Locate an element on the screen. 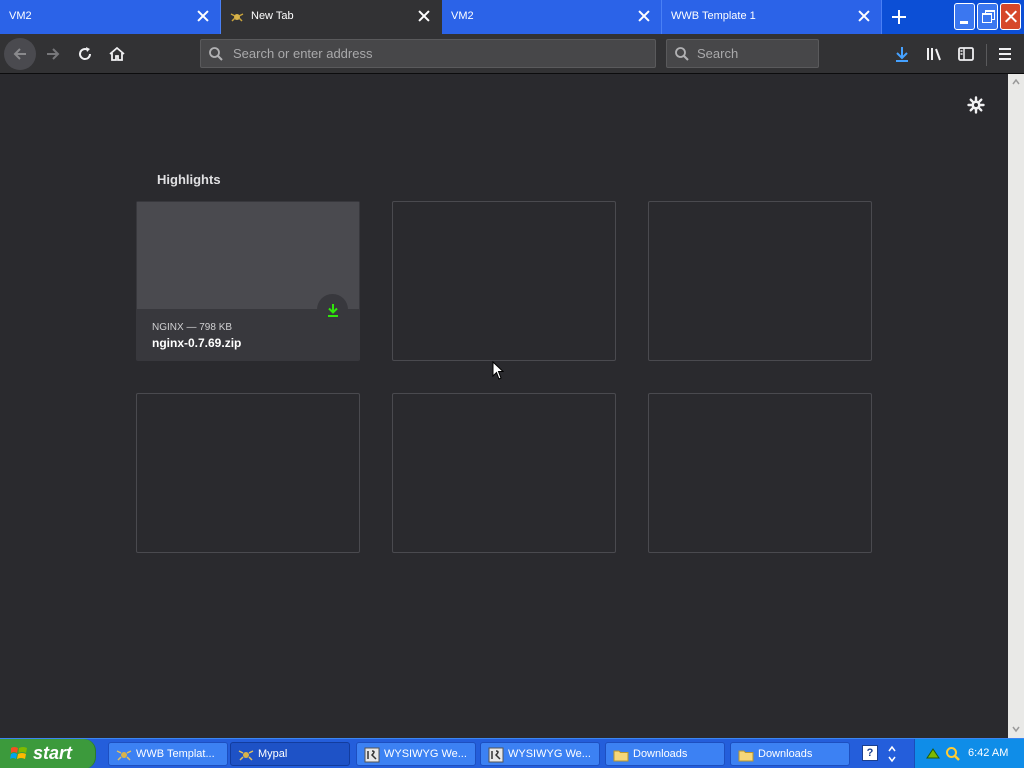 The image size is (1024, 768). gear-icon is located at coordinates (976, 105).